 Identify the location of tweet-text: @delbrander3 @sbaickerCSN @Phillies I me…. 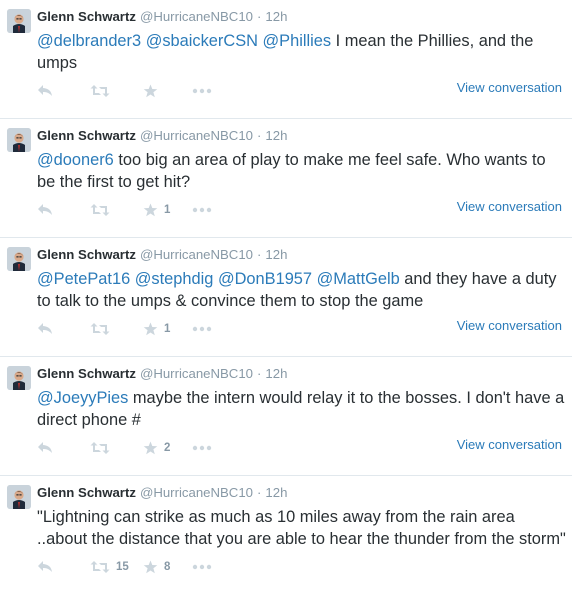
(302, 52).